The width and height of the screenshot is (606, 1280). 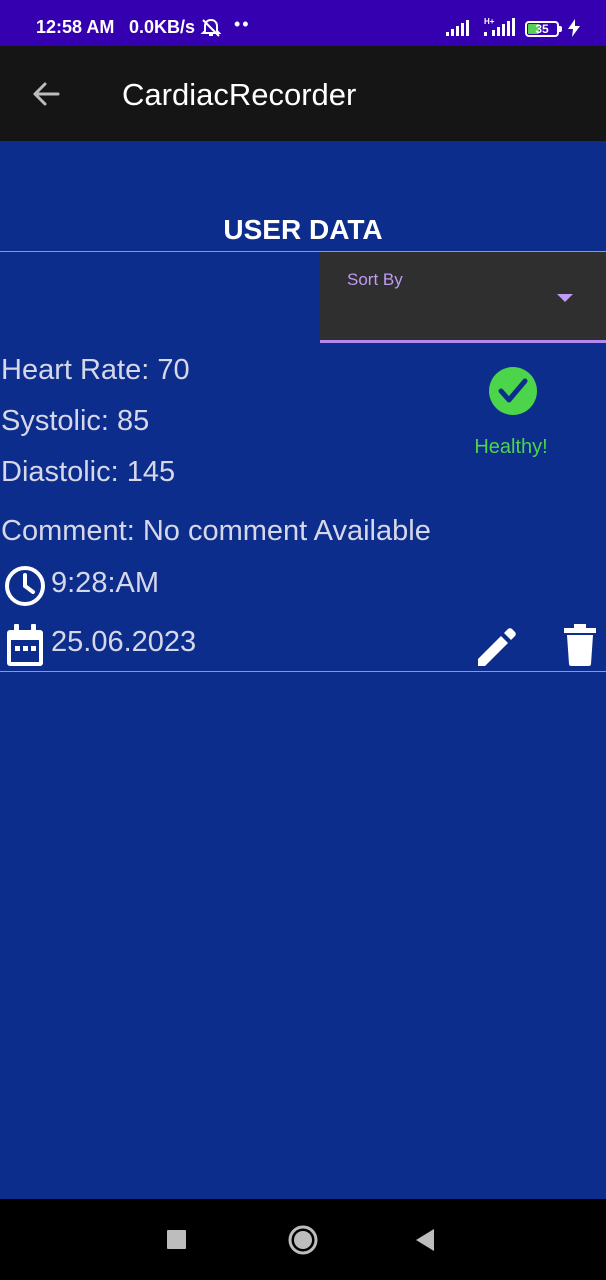 I want to click on network-speed: 0.0KB/s, so click(x=162, y=27).